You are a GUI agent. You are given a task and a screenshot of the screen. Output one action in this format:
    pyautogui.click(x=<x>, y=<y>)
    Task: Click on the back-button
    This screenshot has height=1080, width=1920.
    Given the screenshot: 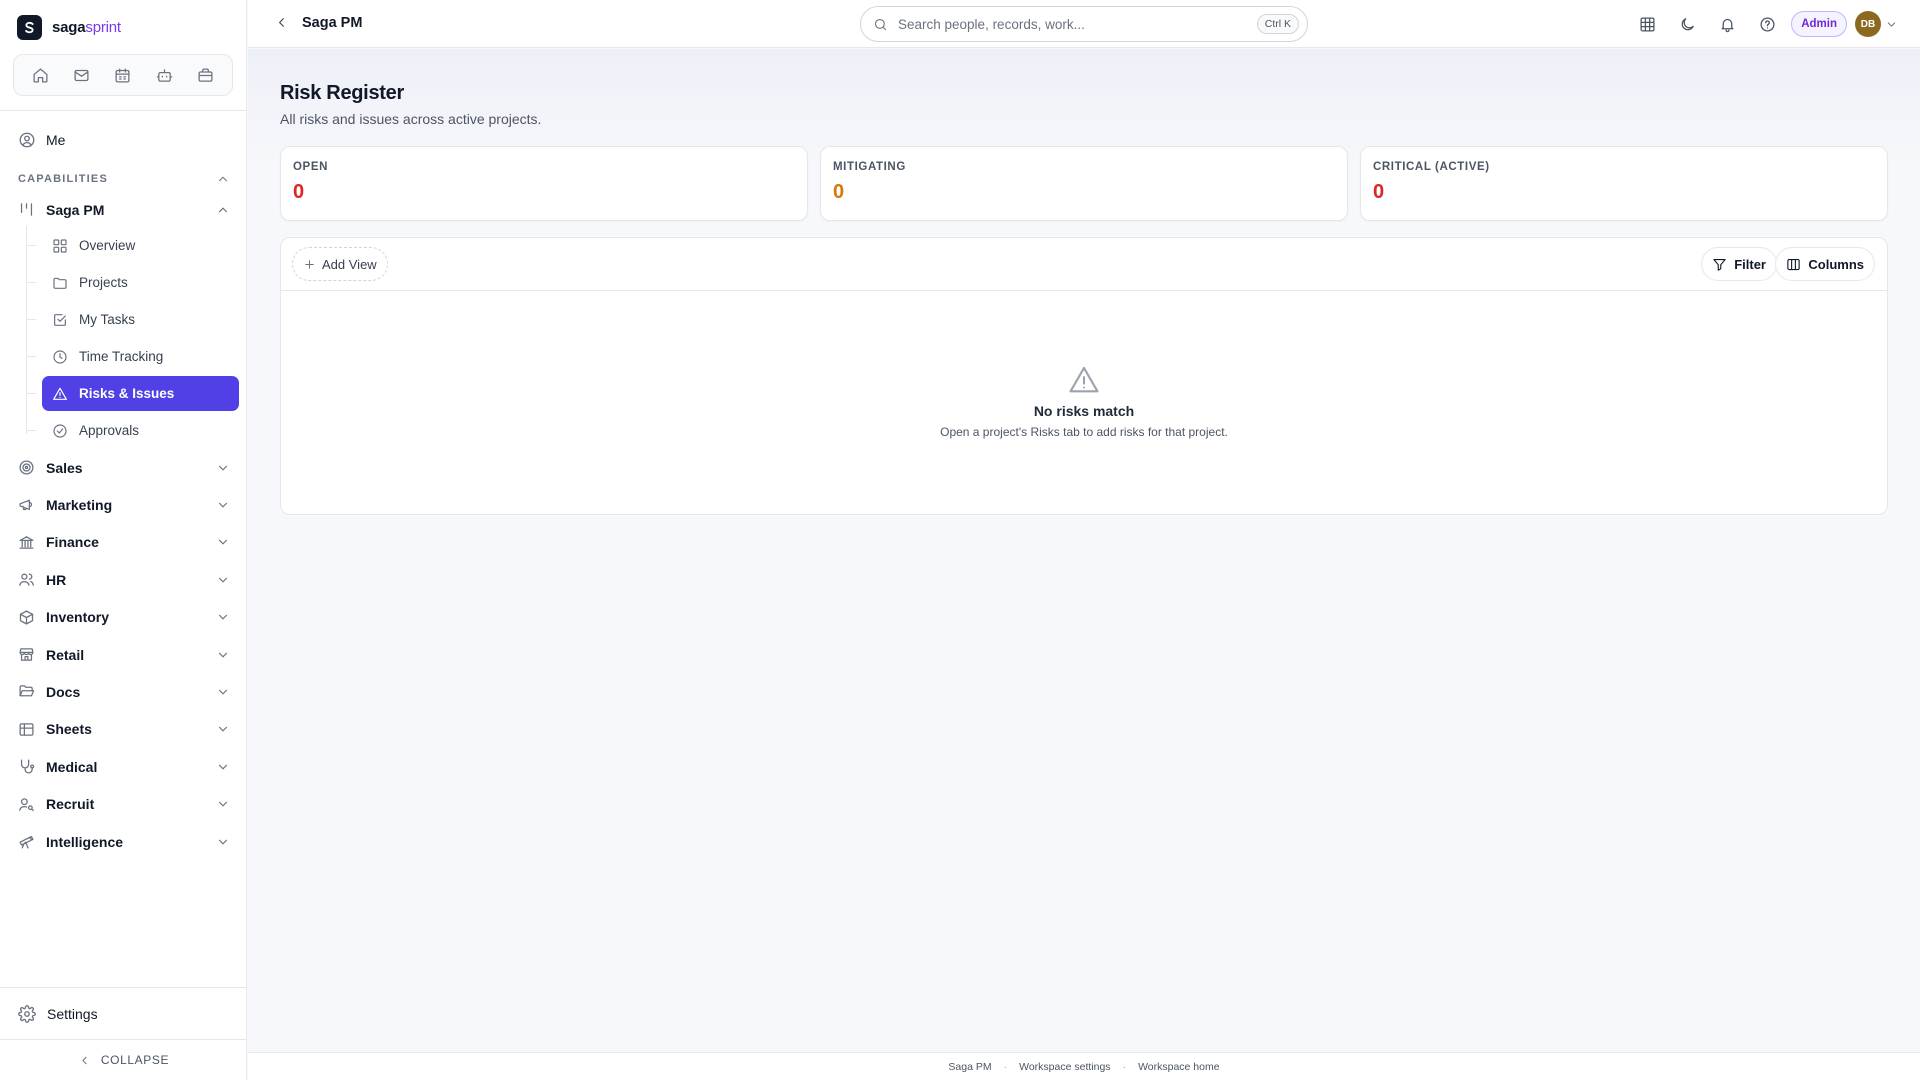 What is the action you would take?
    pyautogui.click(x=283, y=24)
    